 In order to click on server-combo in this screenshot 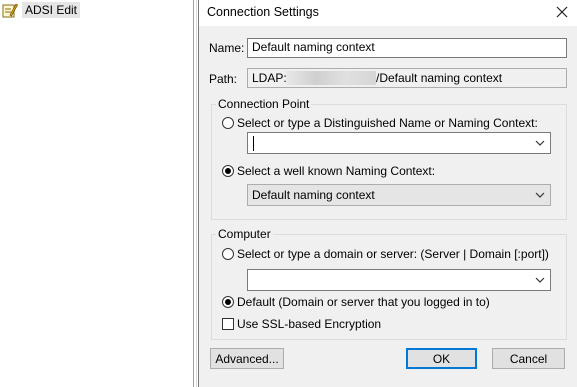, I will do `click(399, 280)`.